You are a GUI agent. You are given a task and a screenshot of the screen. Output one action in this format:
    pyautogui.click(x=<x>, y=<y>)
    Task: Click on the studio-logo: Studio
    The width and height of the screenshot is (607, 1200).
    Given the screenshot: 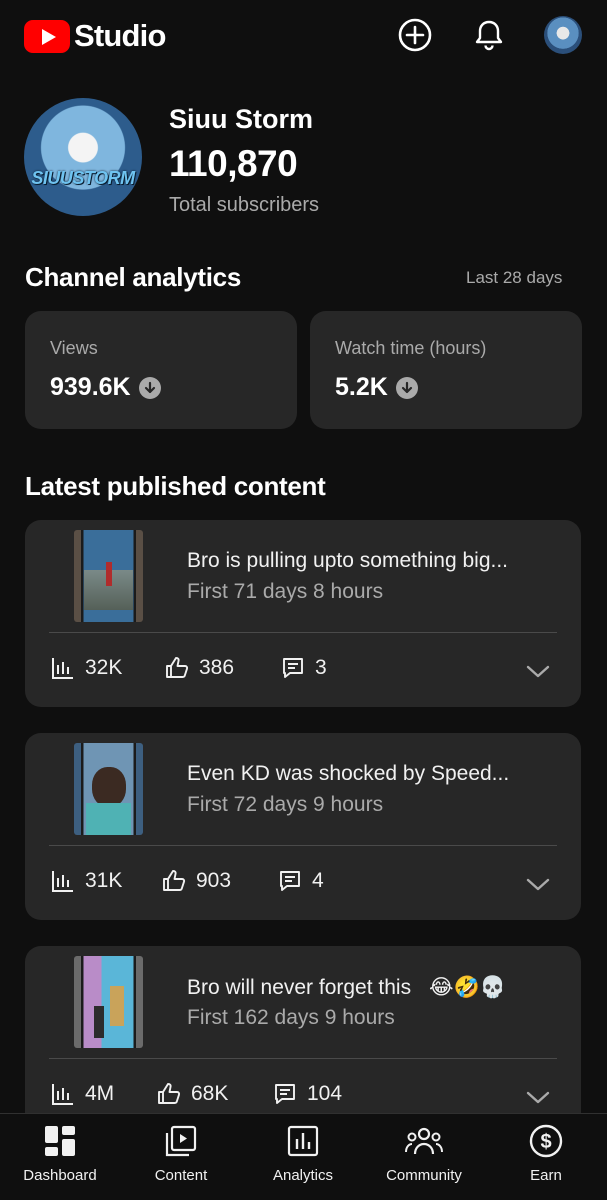 What is the action you would take?
    pyautogui.click(x=95, y=36)
    